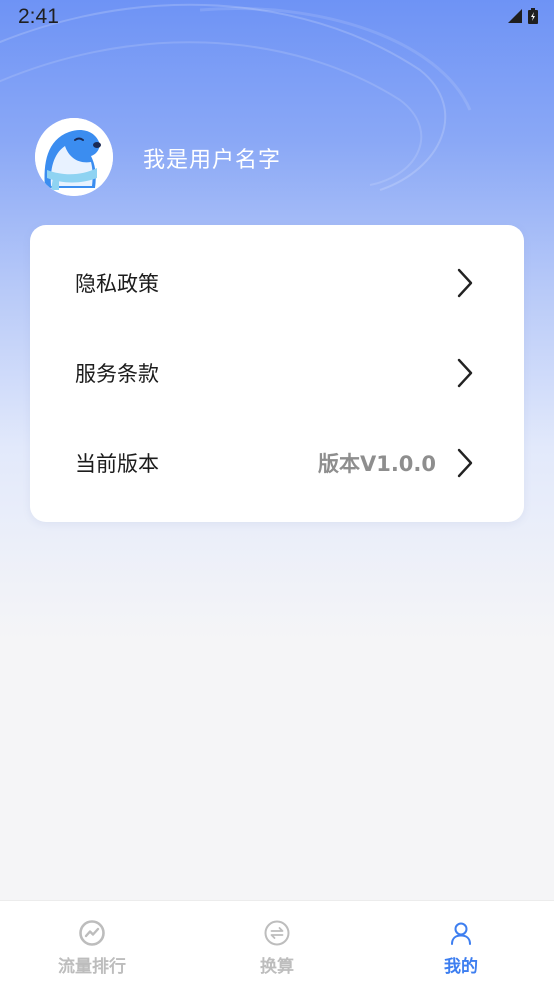 This screenshot has height=984, width=554. What do you see at coordinates (461, 933) in the screenshot?
I see `user-icon` at bounding box center [461, 933].